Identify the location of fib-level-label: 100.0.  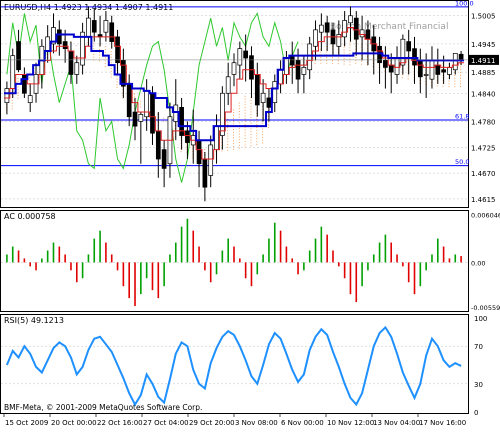
(464, 3).